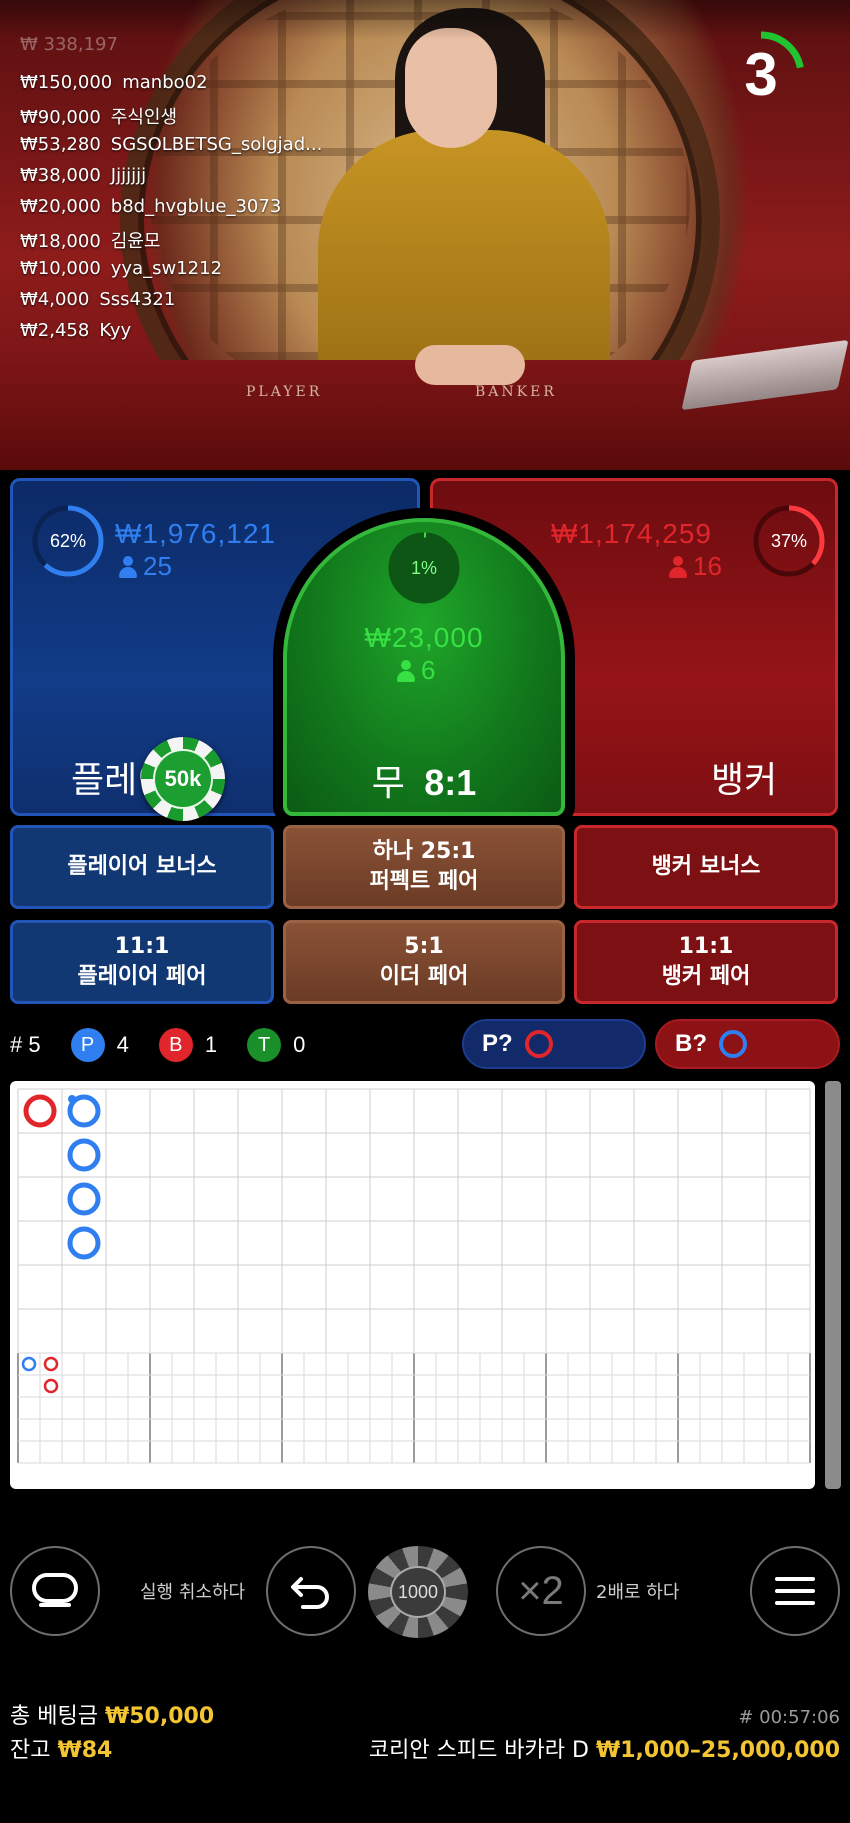 This screenshot has height=1823, width=850. Describe the element at coordinates (157, 566) in the screenshot. I see `player-bettors-count: 25` at that location.